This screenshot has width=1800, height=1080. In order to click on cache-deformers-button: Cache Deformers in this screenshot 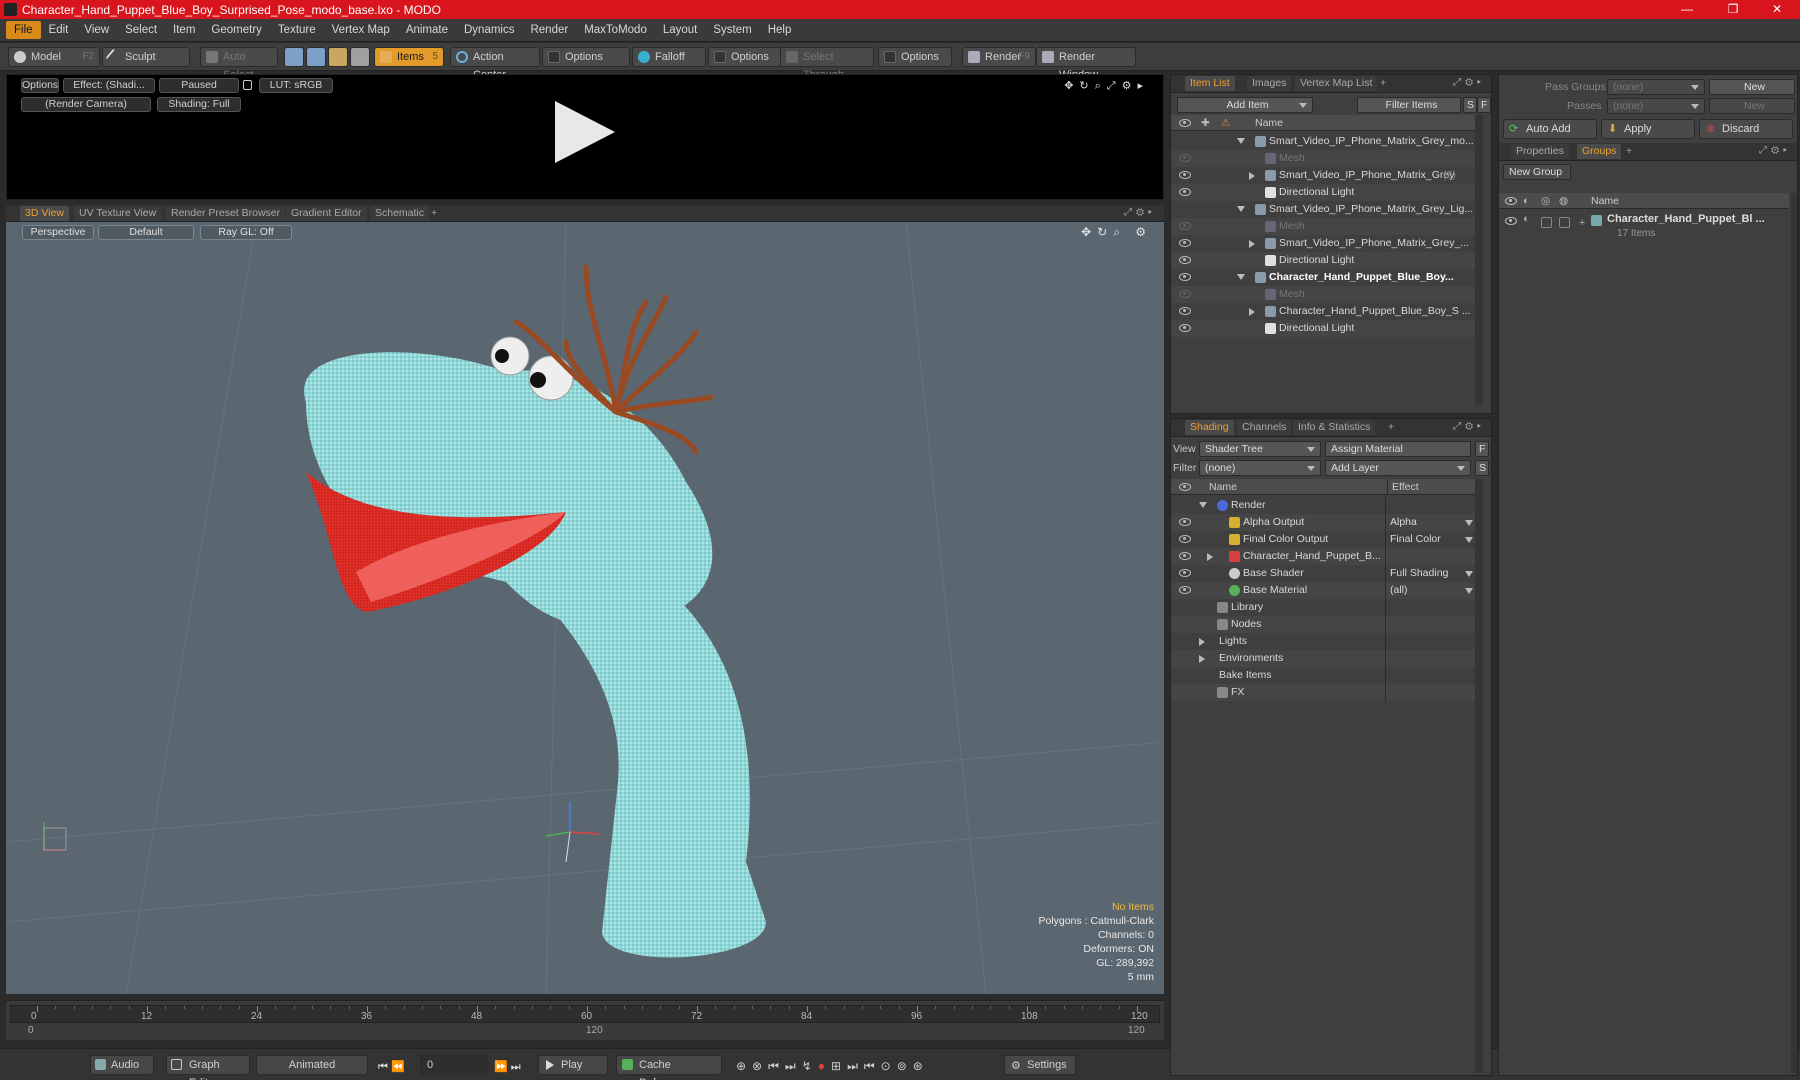, I will do `click(669, 1067)`.